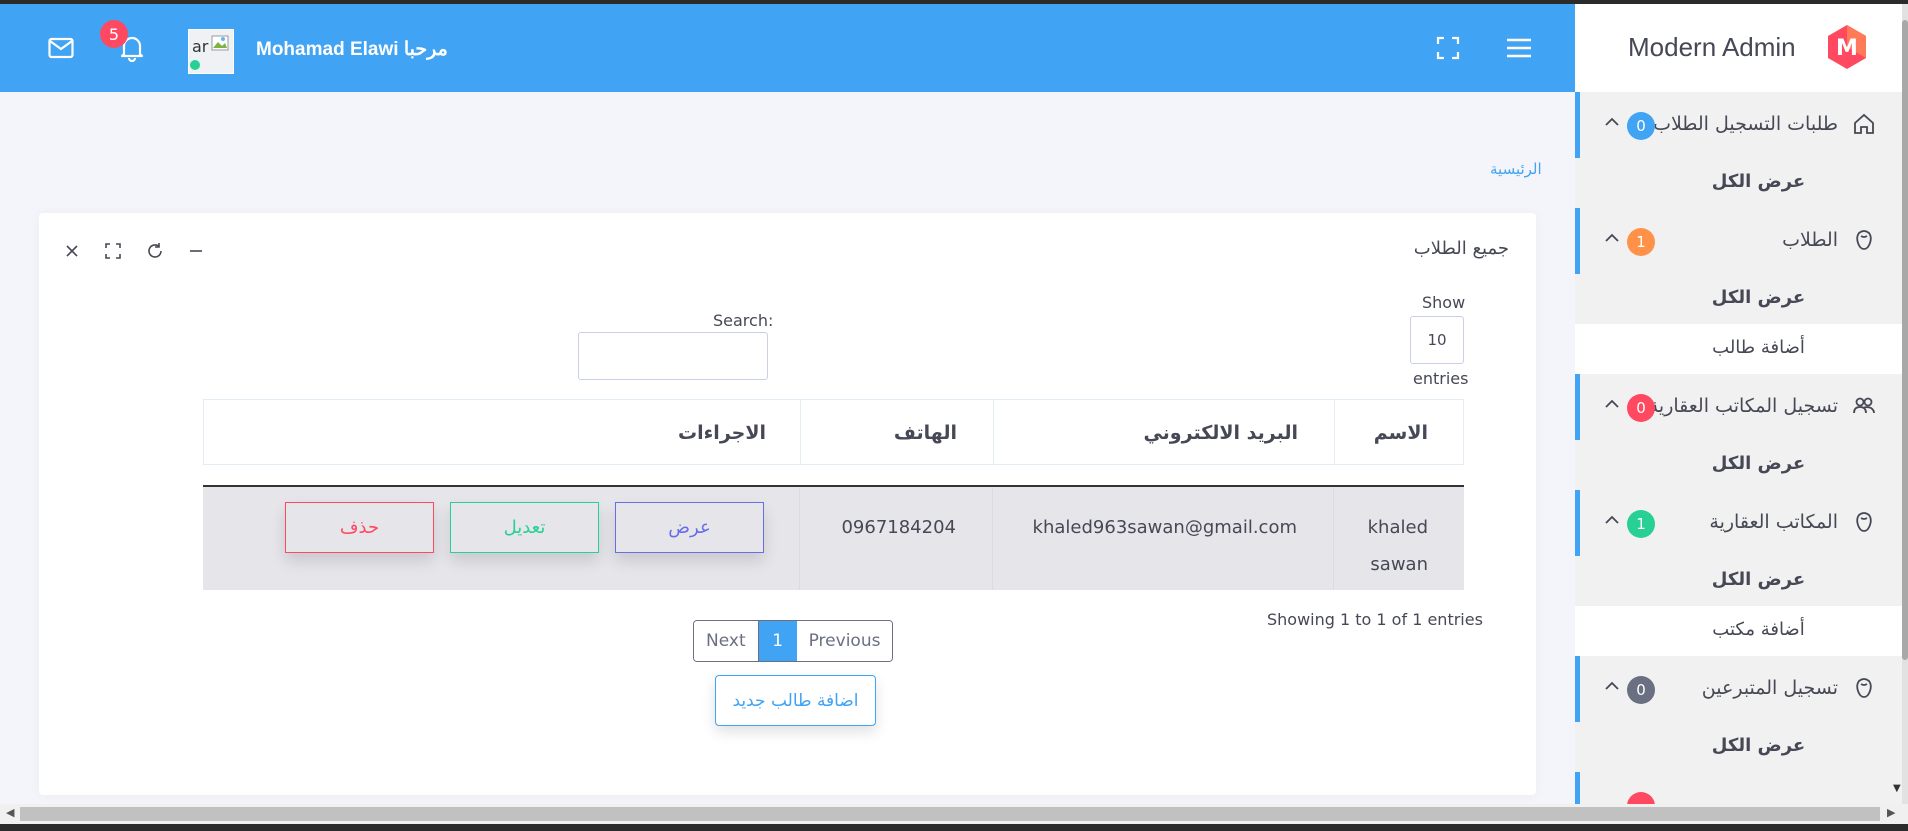 This screenshot has width=1908, height=831. I want to click on top-navbar: 5 ar Mohamad Elawi مرحبا, so click(787, 48).